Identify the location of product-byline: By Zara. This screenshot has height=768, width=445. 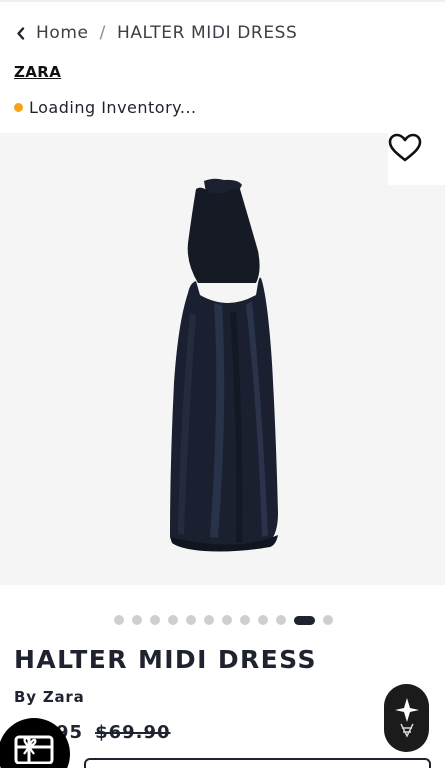
(49, 697).